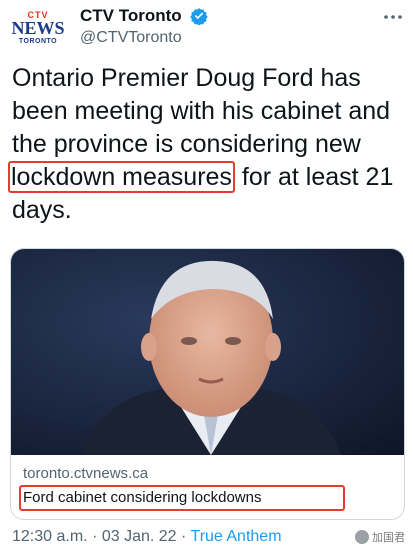  I want to click on tweet-date: 03 Jan. 22, so click(139, 536).